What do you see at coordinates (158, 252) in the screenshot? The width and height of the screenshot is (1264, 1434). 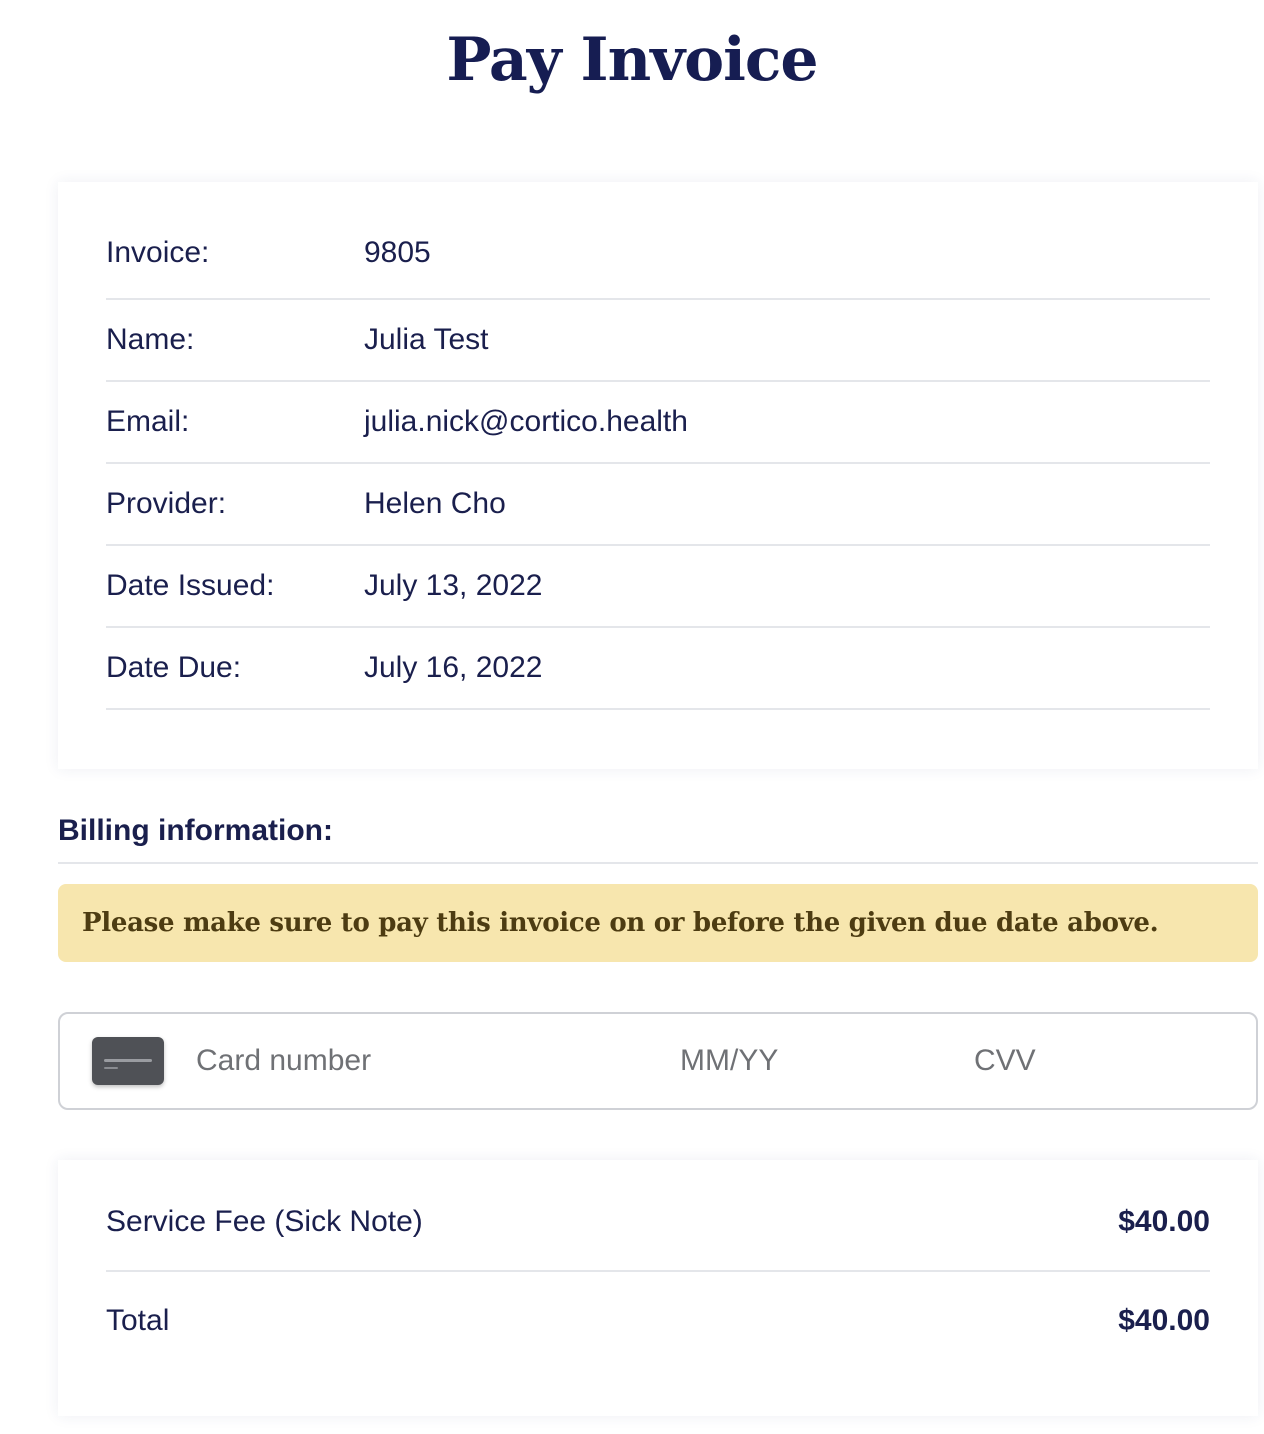 I see `detail-label: Invoice:` at bounding box center [158, 252].